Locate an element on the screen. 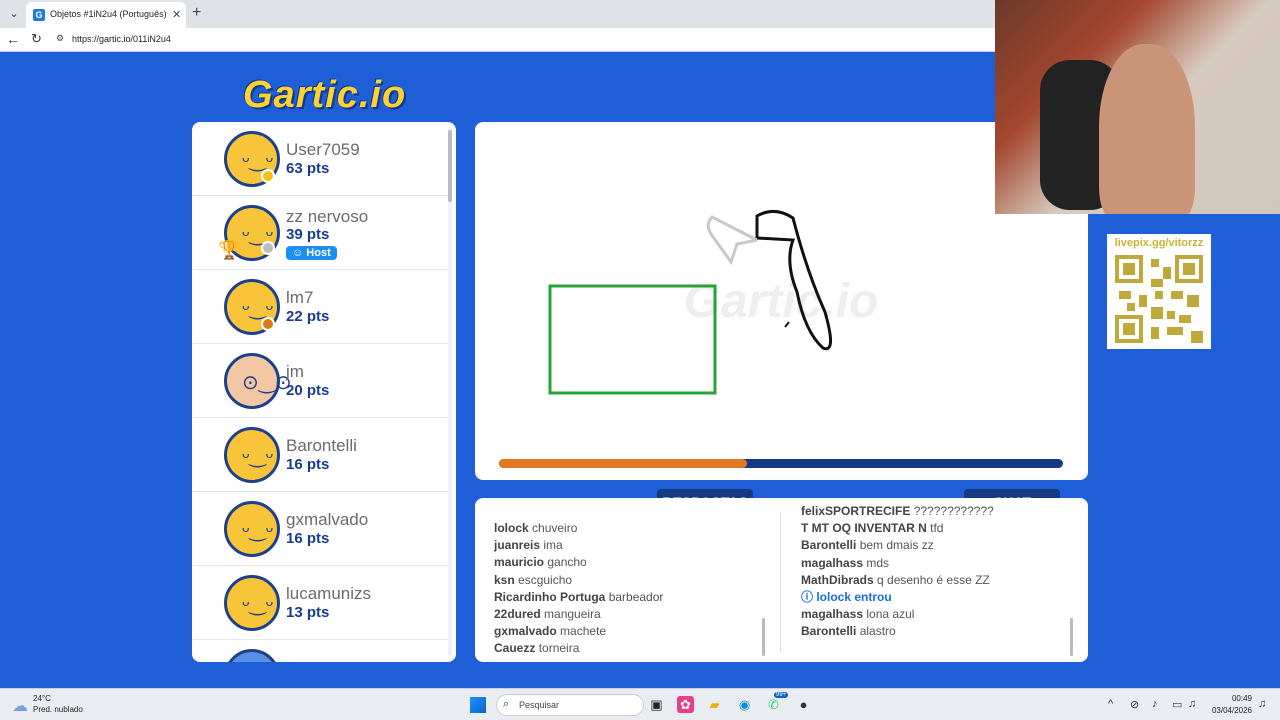 This screenshot has width=1280, height=720. url-field: https://gartic.io/011iN2u4 is located at coordinates (121, 39).